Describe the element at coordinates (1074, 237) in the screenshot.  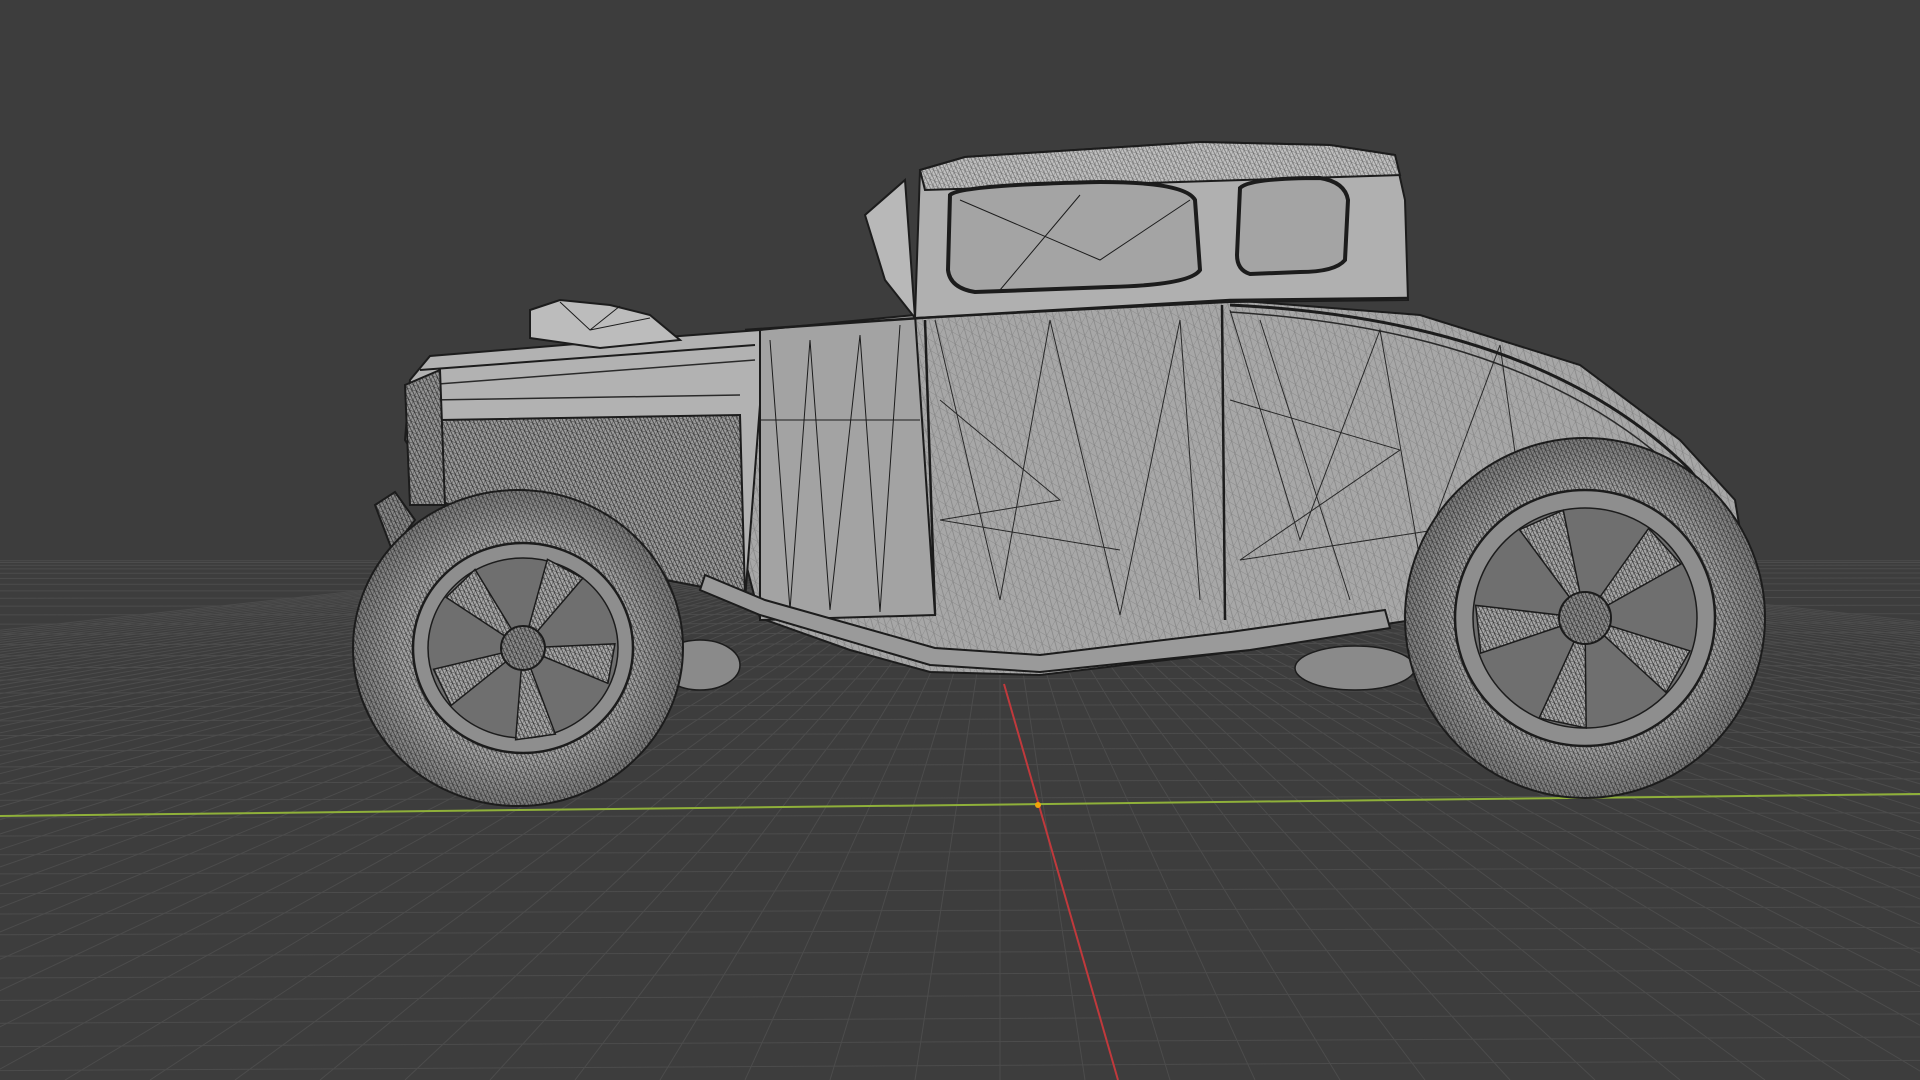
I see `side-window-front` at that location.